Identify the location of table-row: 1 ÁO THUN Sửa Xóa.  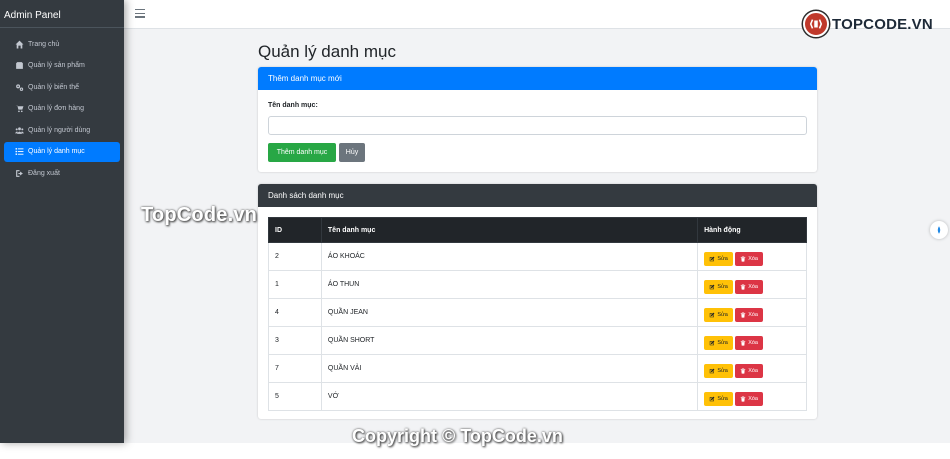
(537, 284).